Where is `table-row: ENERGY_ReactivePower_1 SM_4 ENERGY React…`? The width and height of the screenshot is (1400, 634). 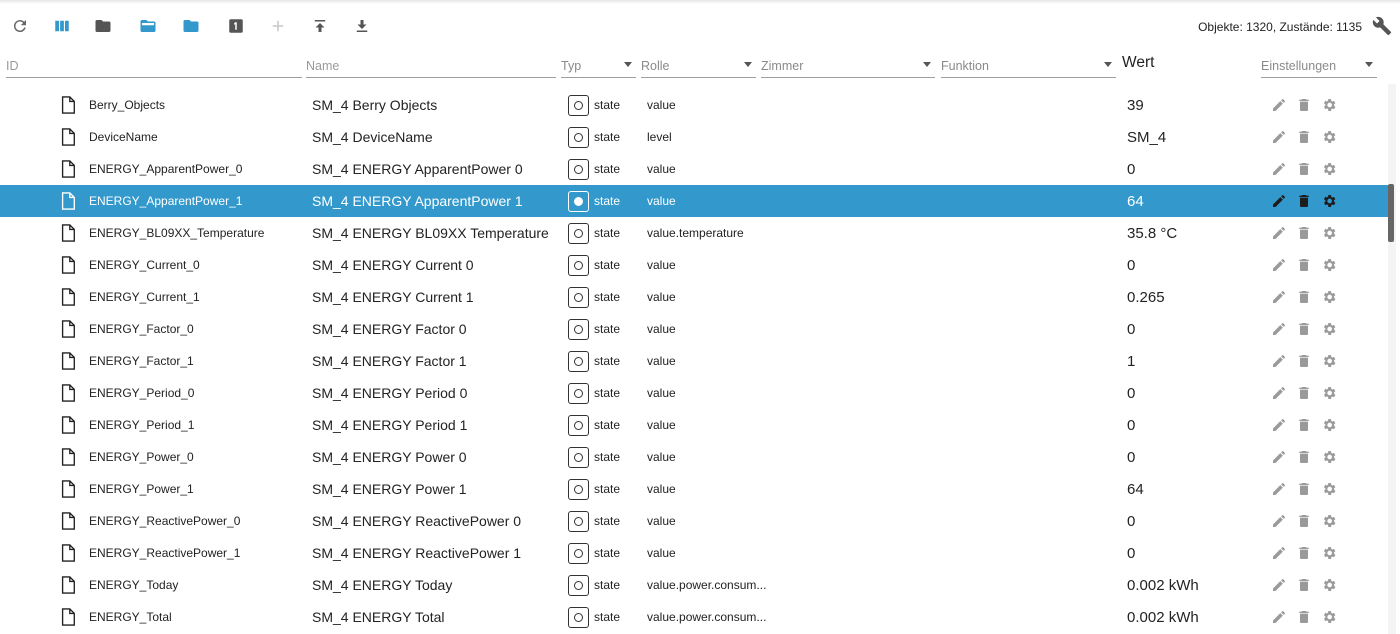
table-row: ENERGY_ReactivePower_1 SM_4 ENERGY React… is located at coordinates (694, 553).